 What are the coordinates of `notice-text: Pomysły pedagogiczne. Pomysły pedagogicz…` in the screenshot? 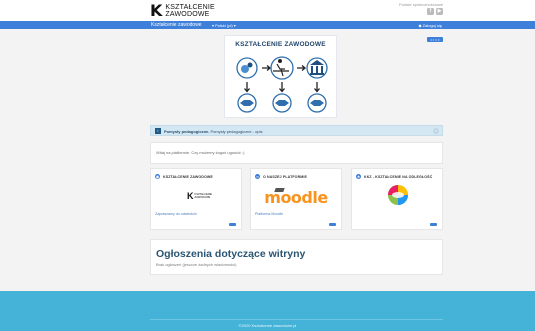 It's located at (213, 131).